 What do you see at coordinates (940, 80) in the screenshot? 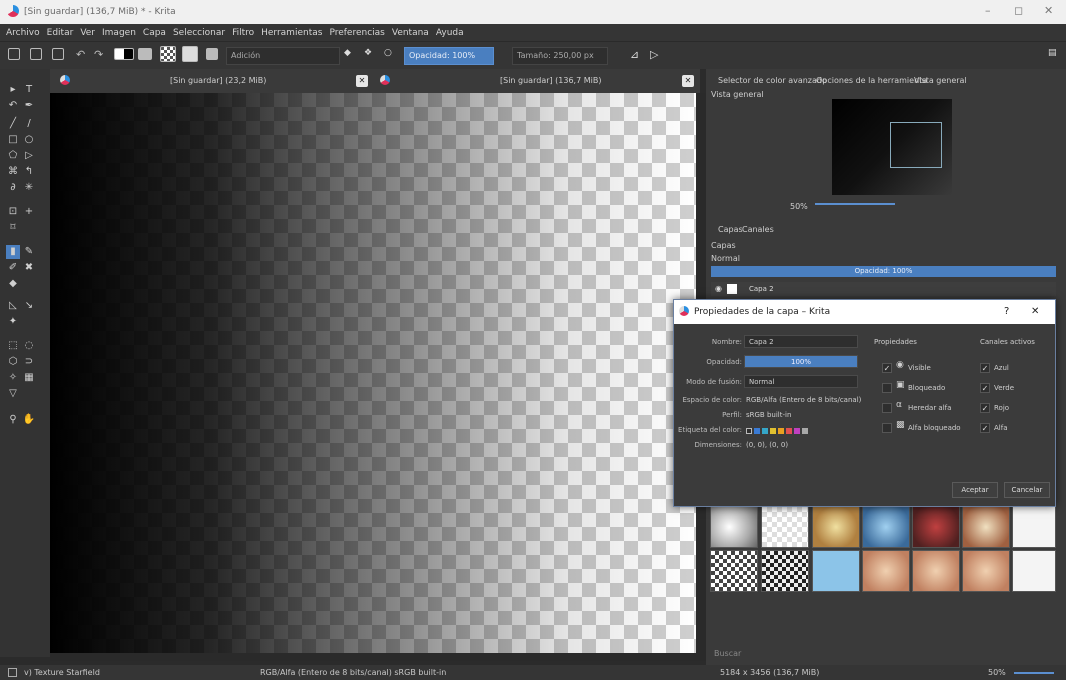
I see `tab-overview: Vista general` at bounding box center [940, 80].